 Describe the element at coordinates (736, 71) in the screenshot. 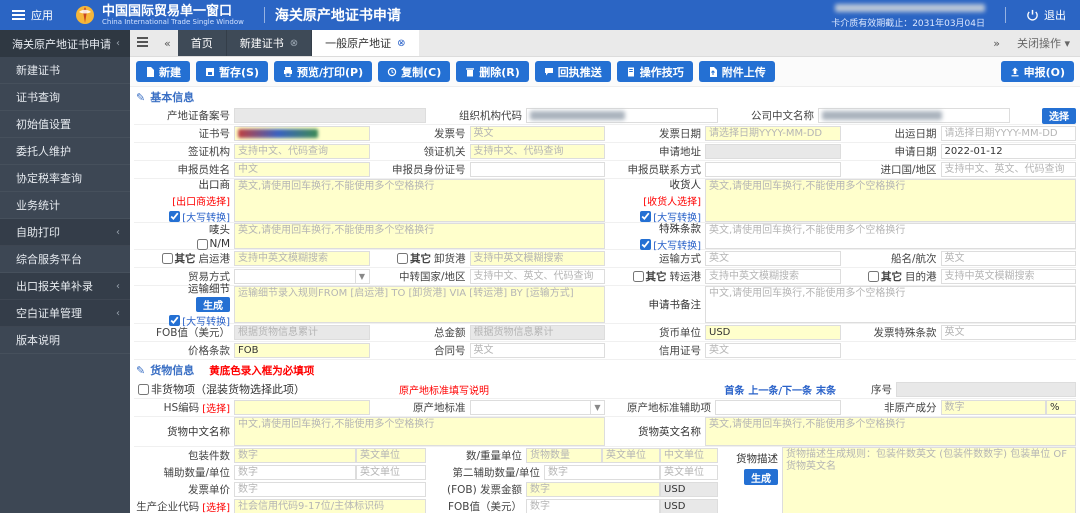

I see `attachment-upload-button: 附件上传` at that location.